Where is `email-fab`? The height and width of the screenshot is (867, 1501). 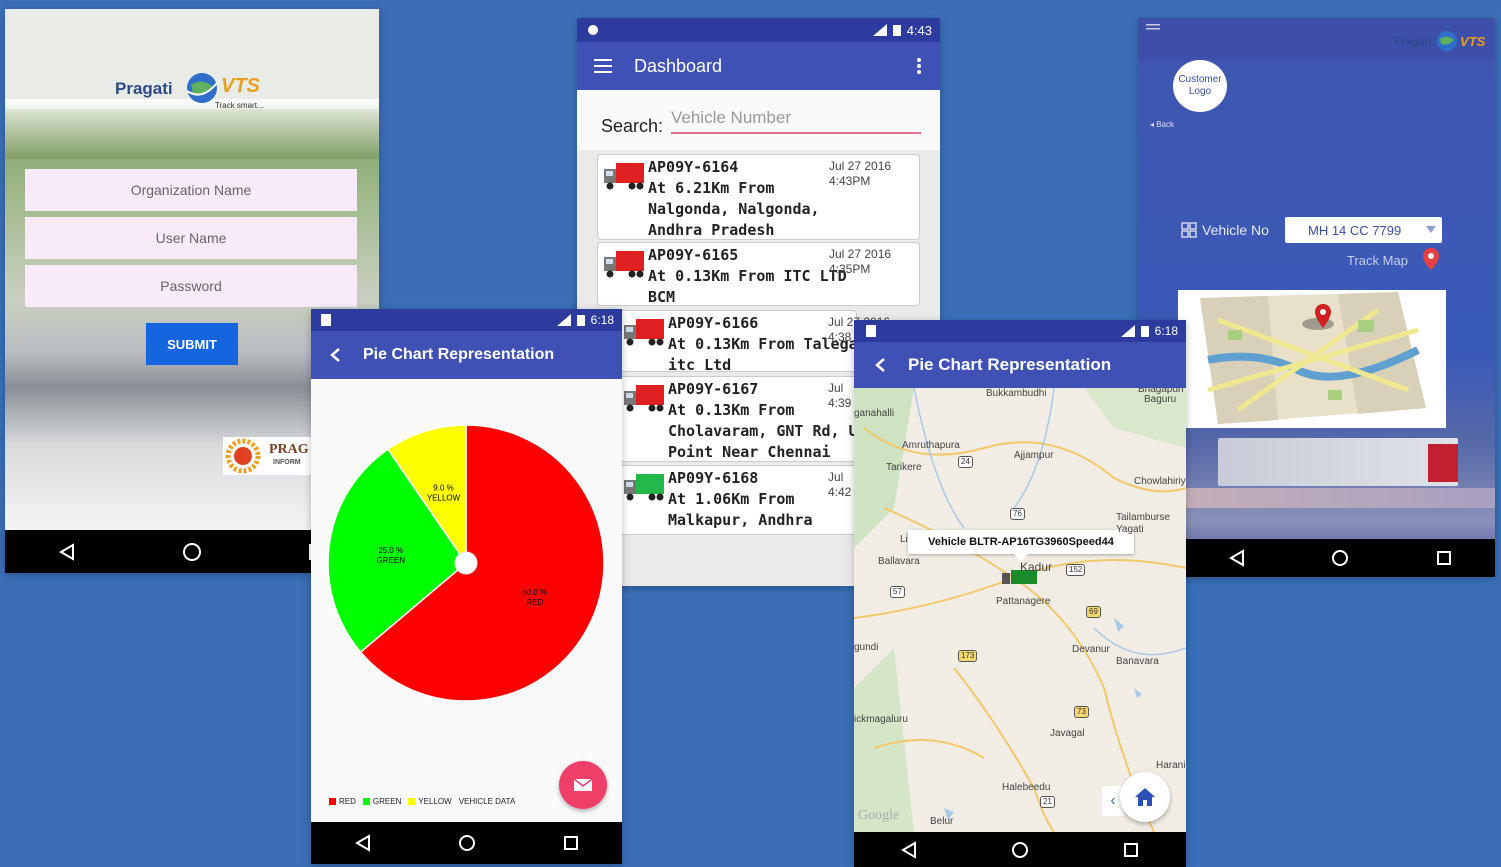 email-fab is located at coordinates (583, 785).